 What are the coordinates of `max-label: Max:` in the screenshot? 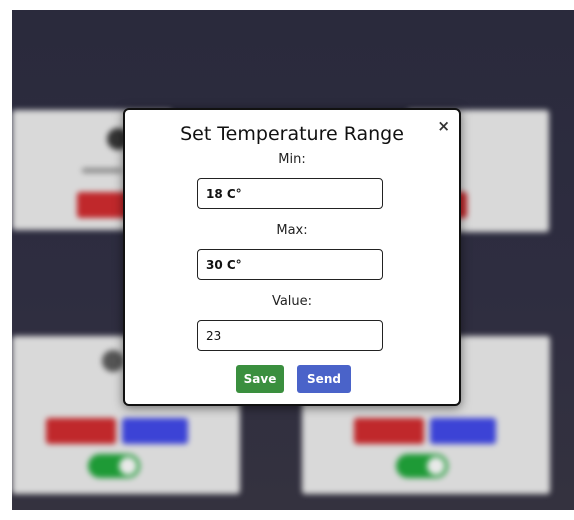 It's located at (292, 230).